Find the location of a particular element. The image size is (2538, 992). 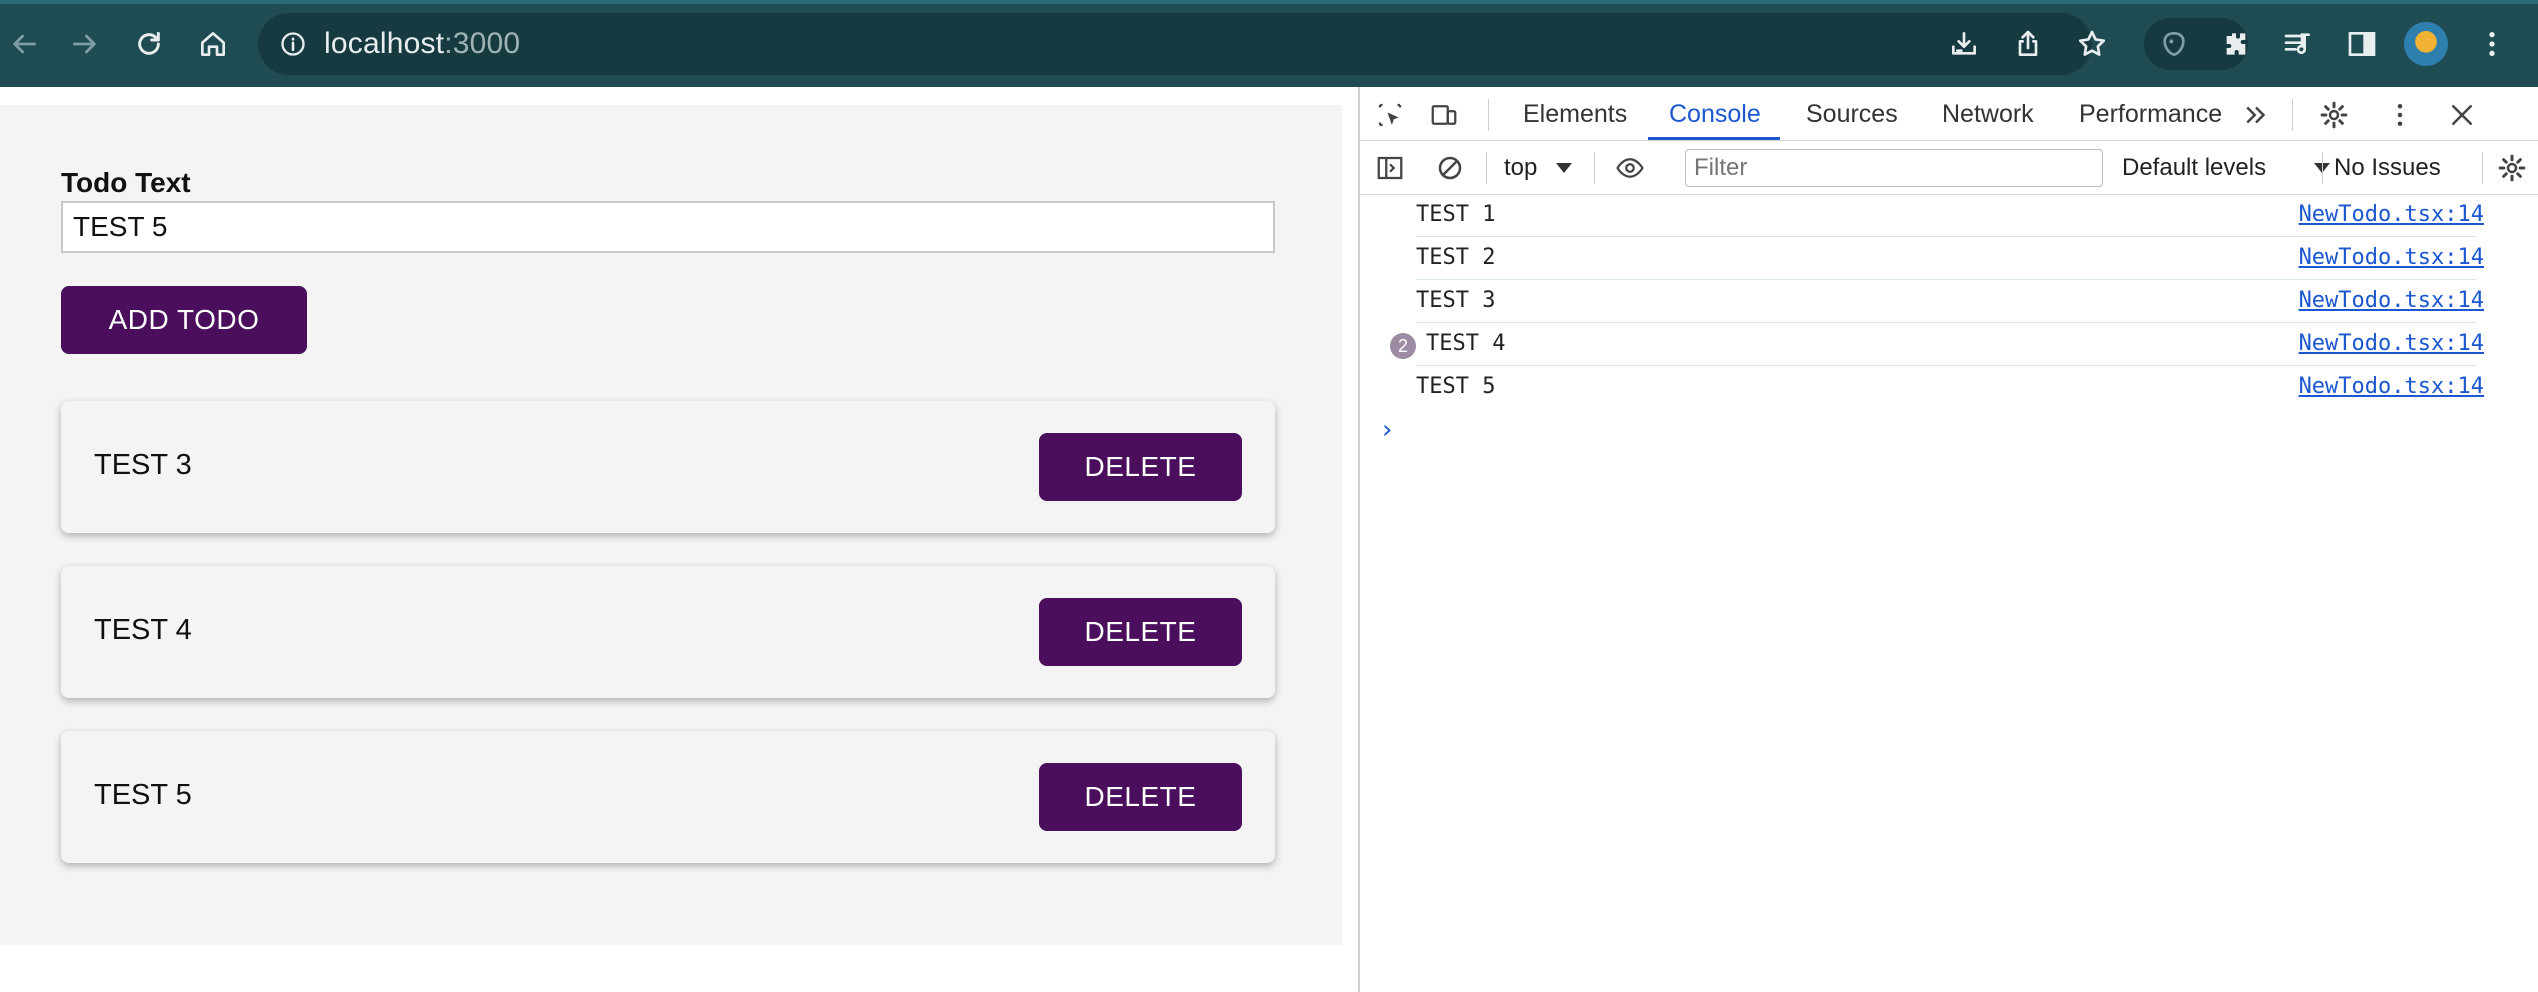

url-port: :3000 is located at coordinates (482, 43).